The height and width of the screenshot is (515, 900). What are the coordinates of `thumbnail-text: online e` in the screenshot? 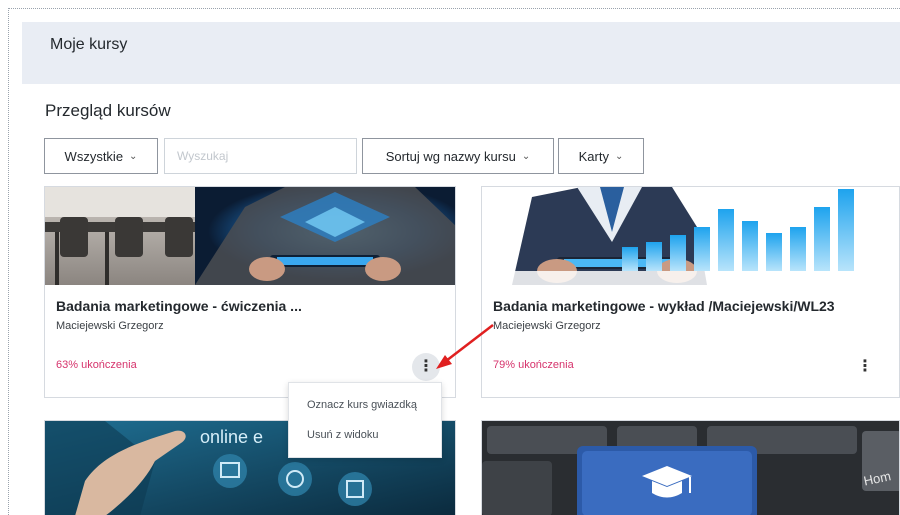 It's located at (231, 437).